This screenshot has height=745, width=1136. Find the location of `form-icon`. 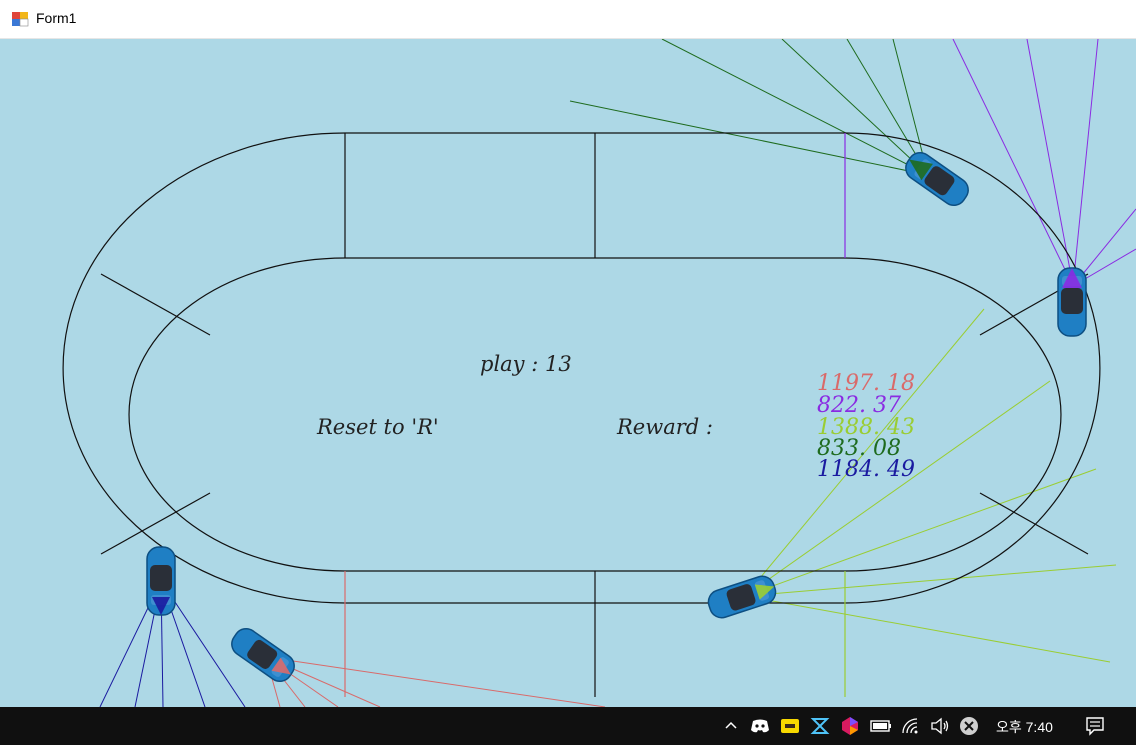

form-icon is located at coordinates (20, 19).